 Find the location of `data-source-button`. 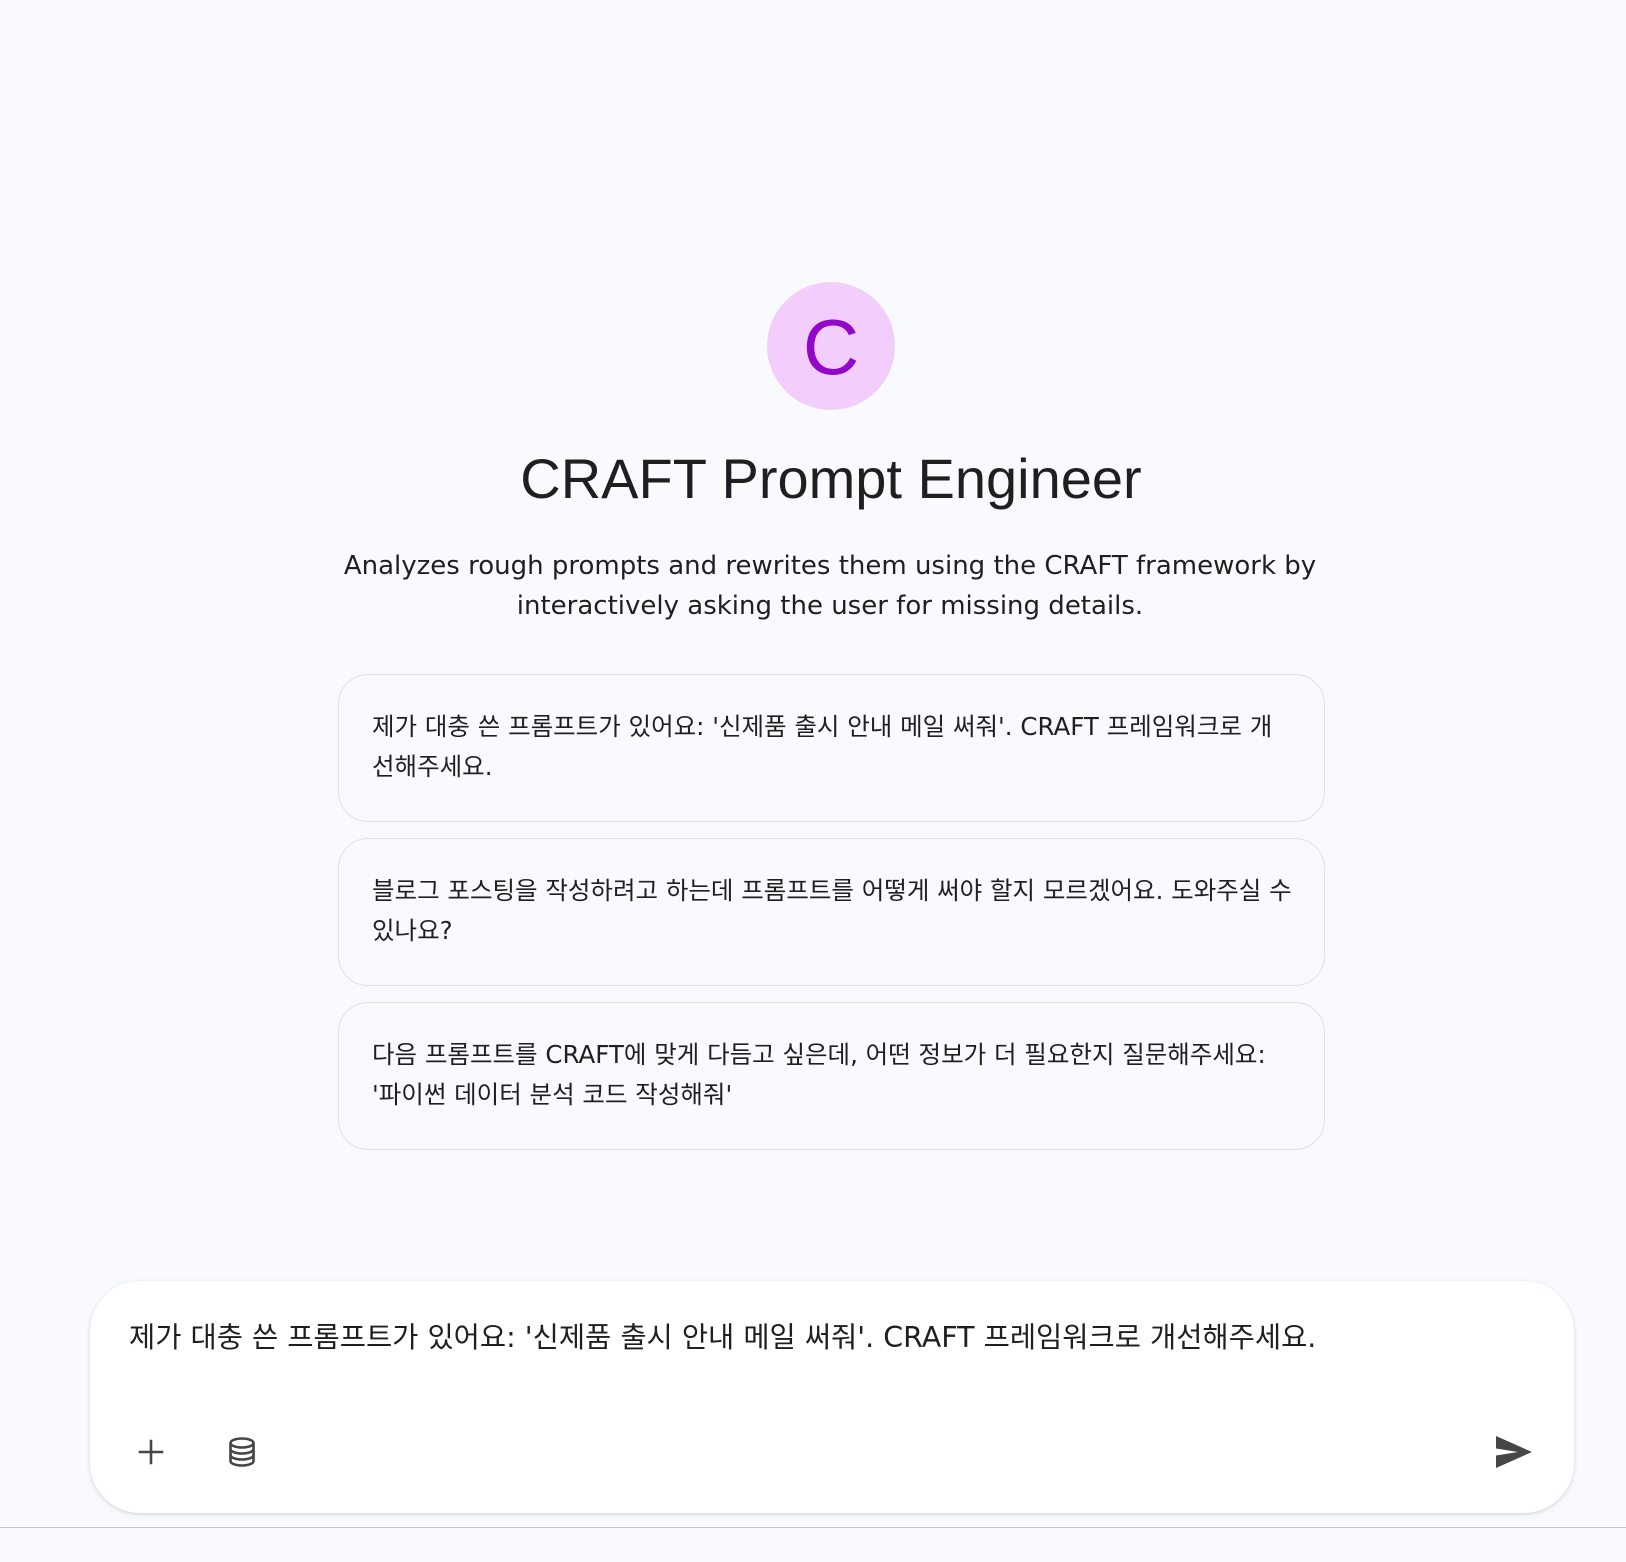

data-source-button is located at coordinates (242, 1452).